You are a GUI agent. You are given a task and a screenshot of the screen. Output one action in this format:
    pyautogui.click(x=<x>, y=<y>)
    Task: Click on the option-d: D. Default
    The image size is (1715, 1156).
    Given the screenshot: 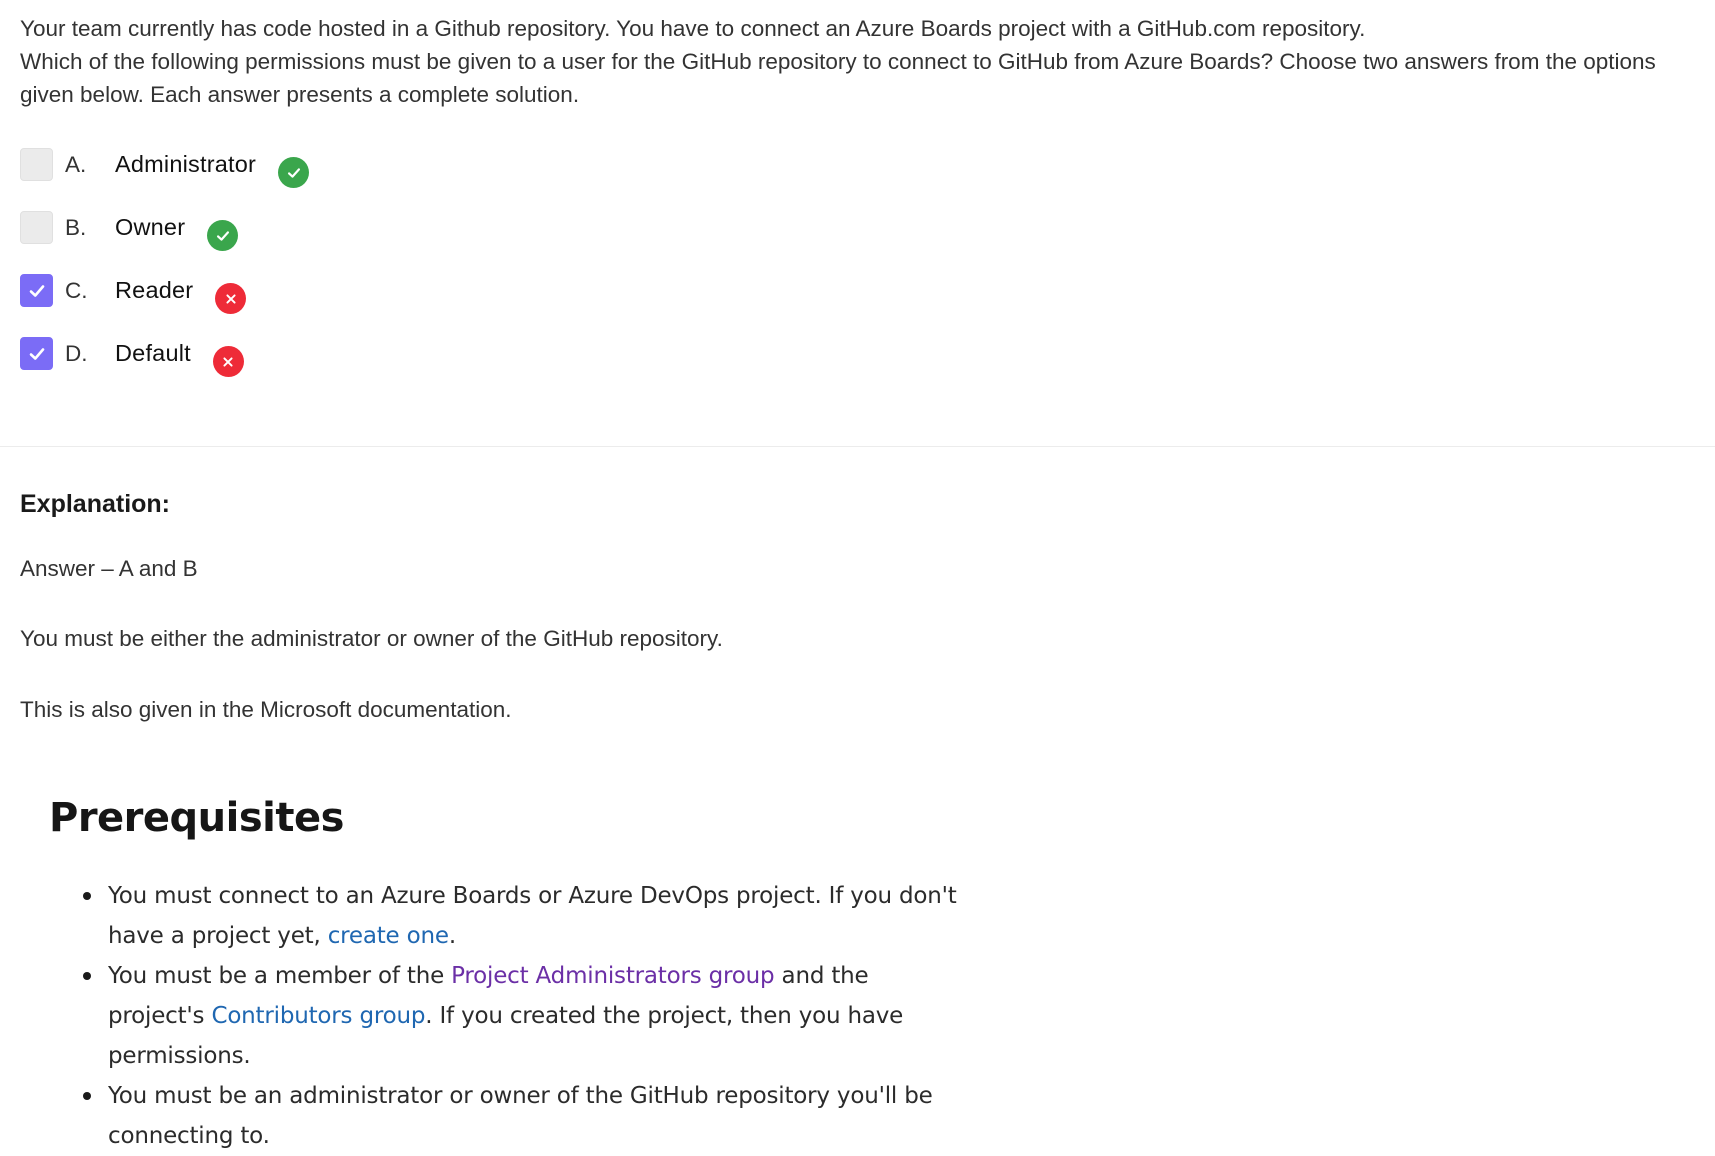 What is the action you would take?
    pyautogui.click(x=164, y=368)
    